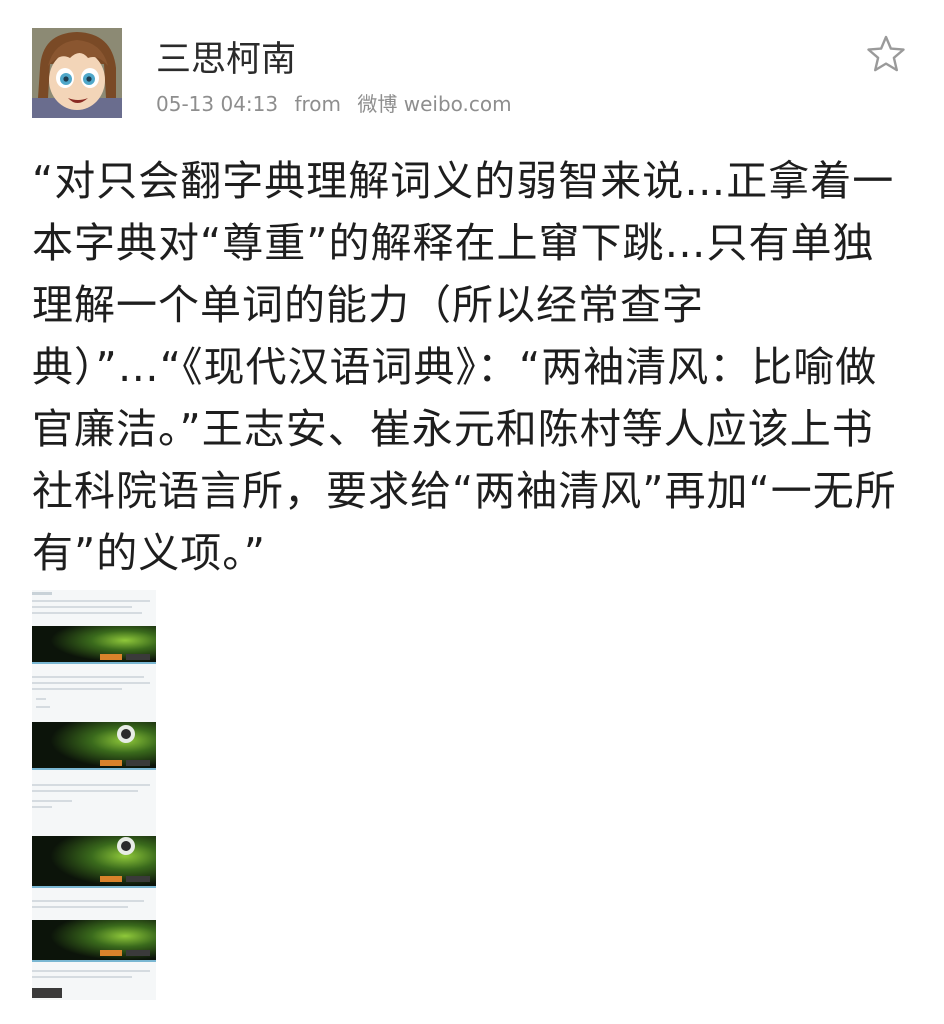  What do you see at coordinates (318, 104) in the screenshot?
I see `from-label: from` at bounding box center [318, 104].